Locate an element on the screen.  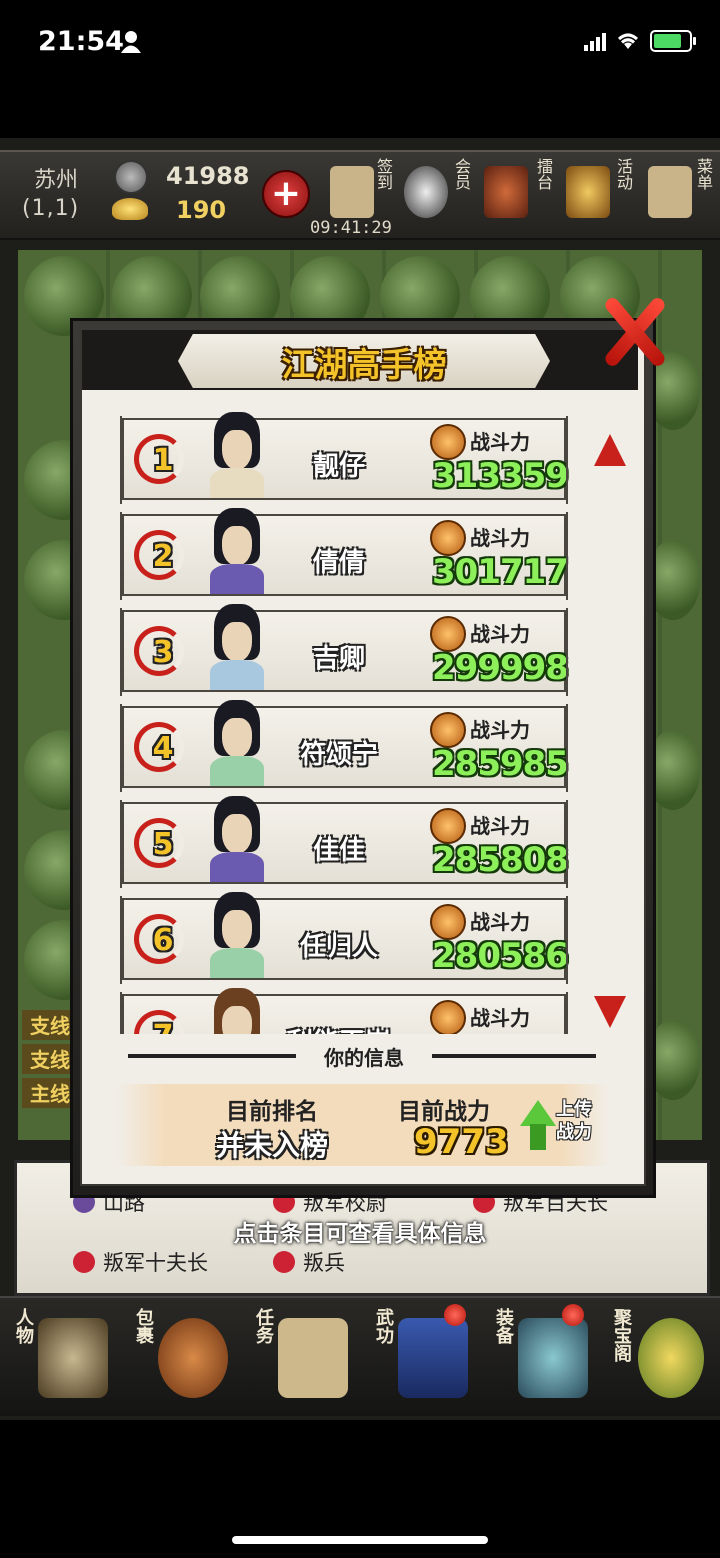
power-value: 301717 is located at coordinates (500, 572).